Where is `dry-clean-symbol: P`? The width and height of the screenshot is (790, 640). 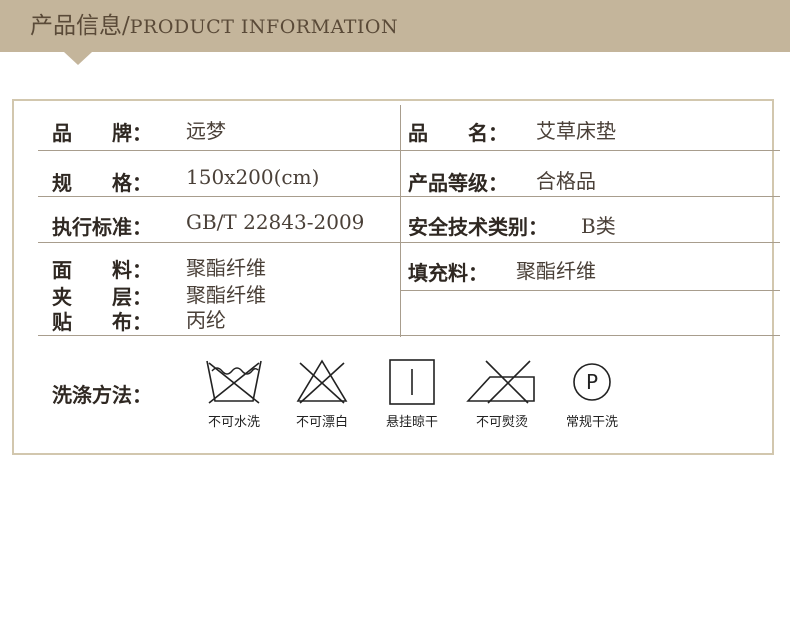 dry-clean-symbol: P is located at coordinates (592, 382).